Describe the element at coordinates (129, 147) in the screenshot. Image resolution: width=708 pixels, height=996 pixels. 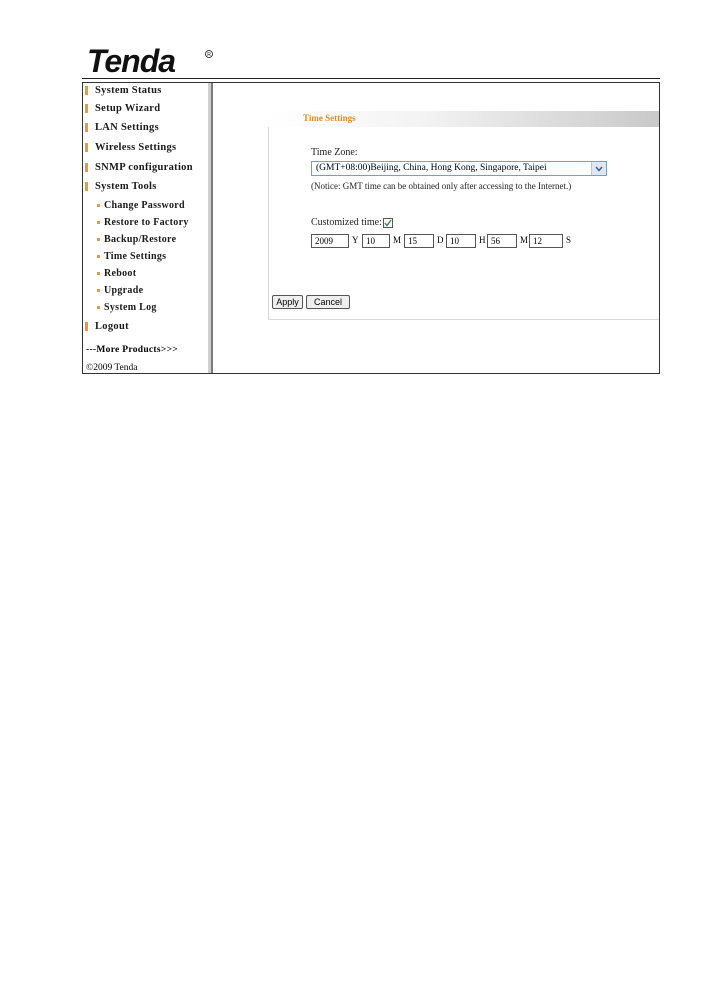
I see `sidebar-item-wireless-settings: Wireless Settings` at that location.